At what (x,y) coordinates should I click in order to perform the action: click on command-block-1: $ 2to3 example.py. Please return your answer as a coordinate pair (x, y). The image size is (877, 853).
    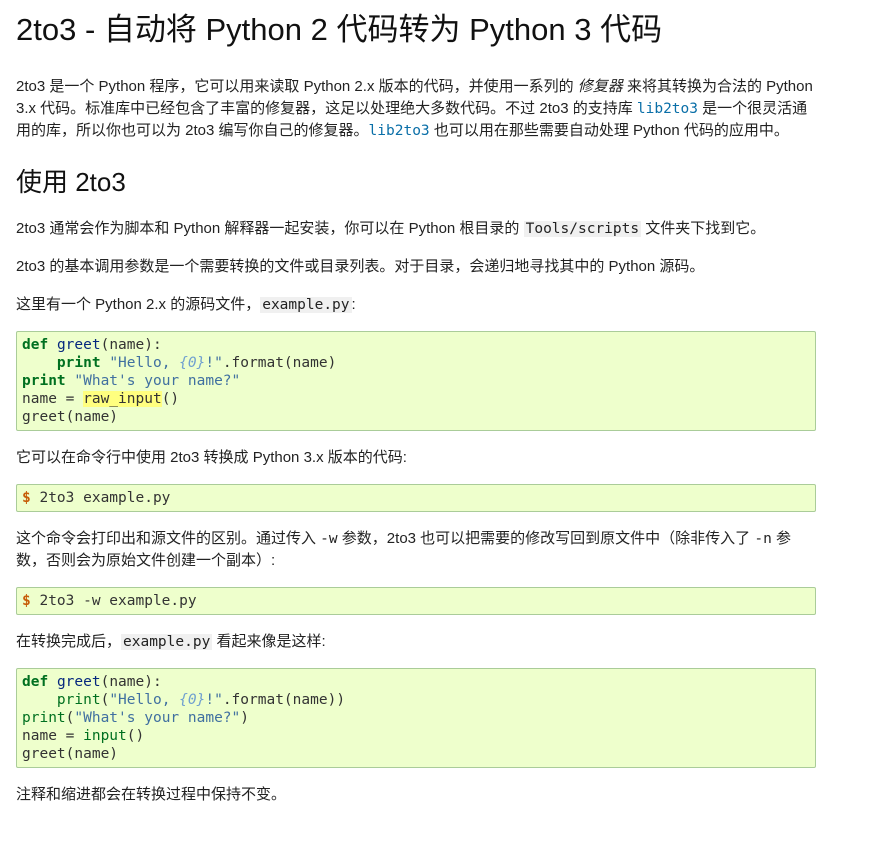
    Looking at the image, I should click on (416, 498).